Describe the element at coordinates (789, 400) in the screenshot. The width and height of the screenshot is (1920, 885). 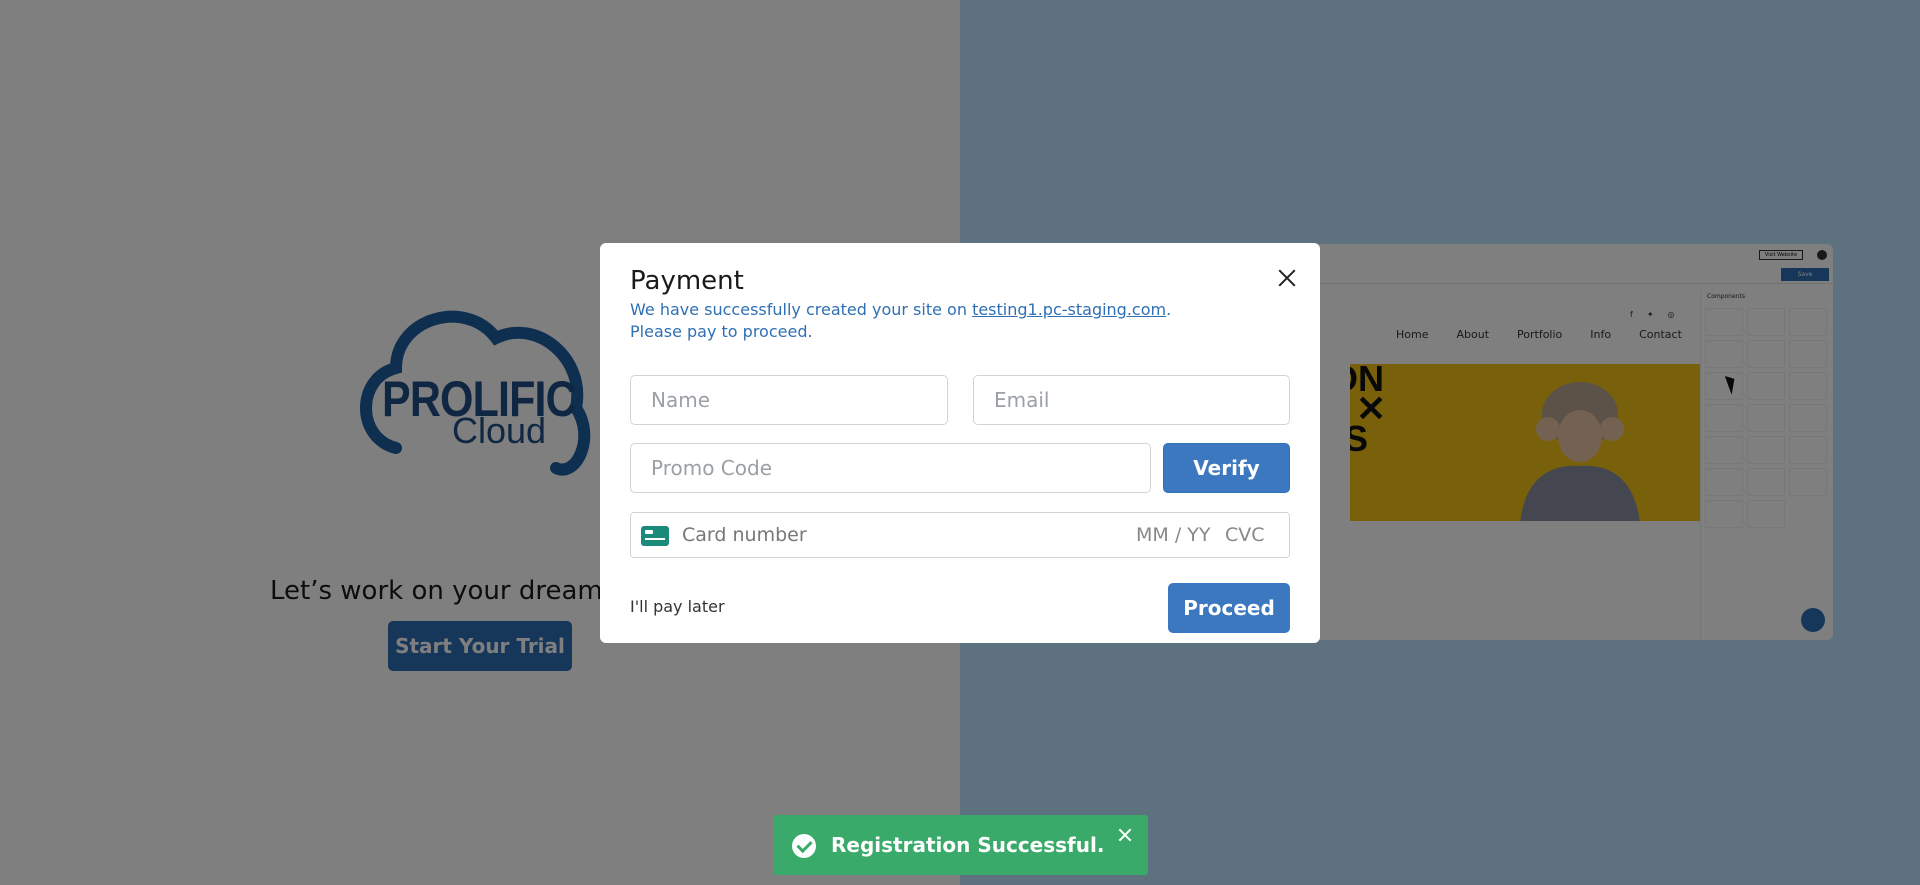
I see `name-input` at that location.